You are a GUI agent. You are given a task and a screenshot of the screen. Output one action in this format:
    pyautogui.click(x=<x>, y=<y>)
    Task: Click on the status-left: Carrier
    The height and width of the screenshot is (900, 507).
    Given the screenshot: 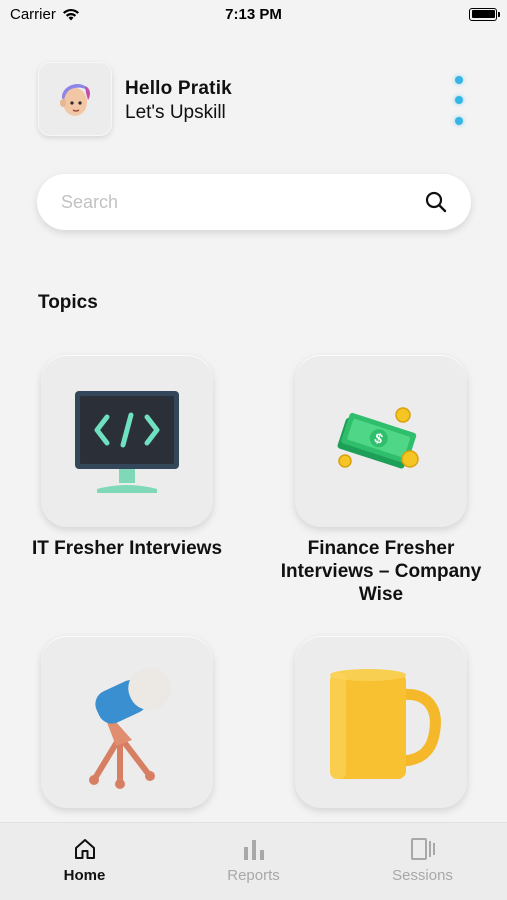 What is the action you would take?
    pyautogui.click(x=45, y=14)
    